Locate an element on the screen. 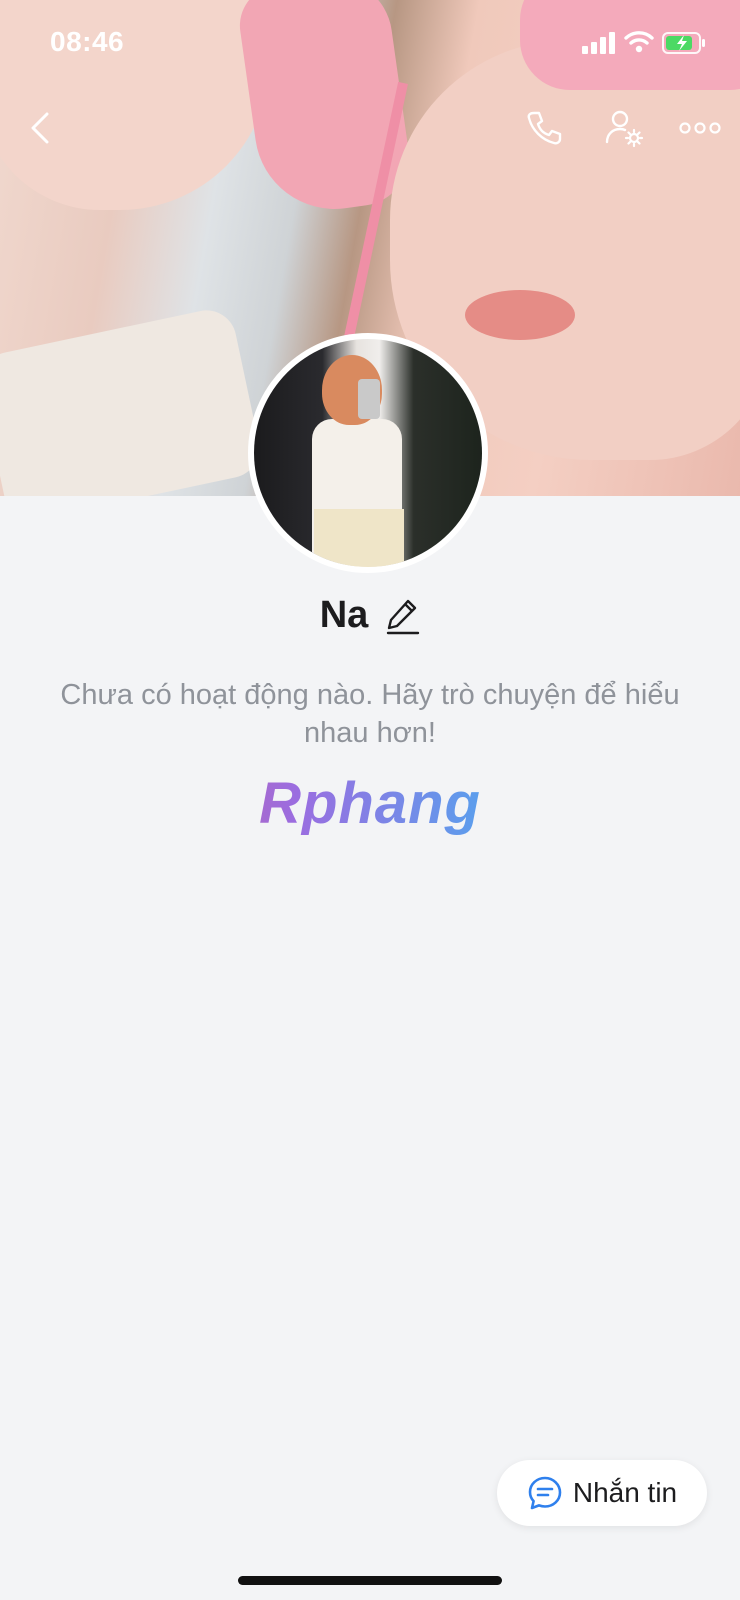 The height and width of the screenshot is (1600, 740). avatar is located at coordinates (368, 453).